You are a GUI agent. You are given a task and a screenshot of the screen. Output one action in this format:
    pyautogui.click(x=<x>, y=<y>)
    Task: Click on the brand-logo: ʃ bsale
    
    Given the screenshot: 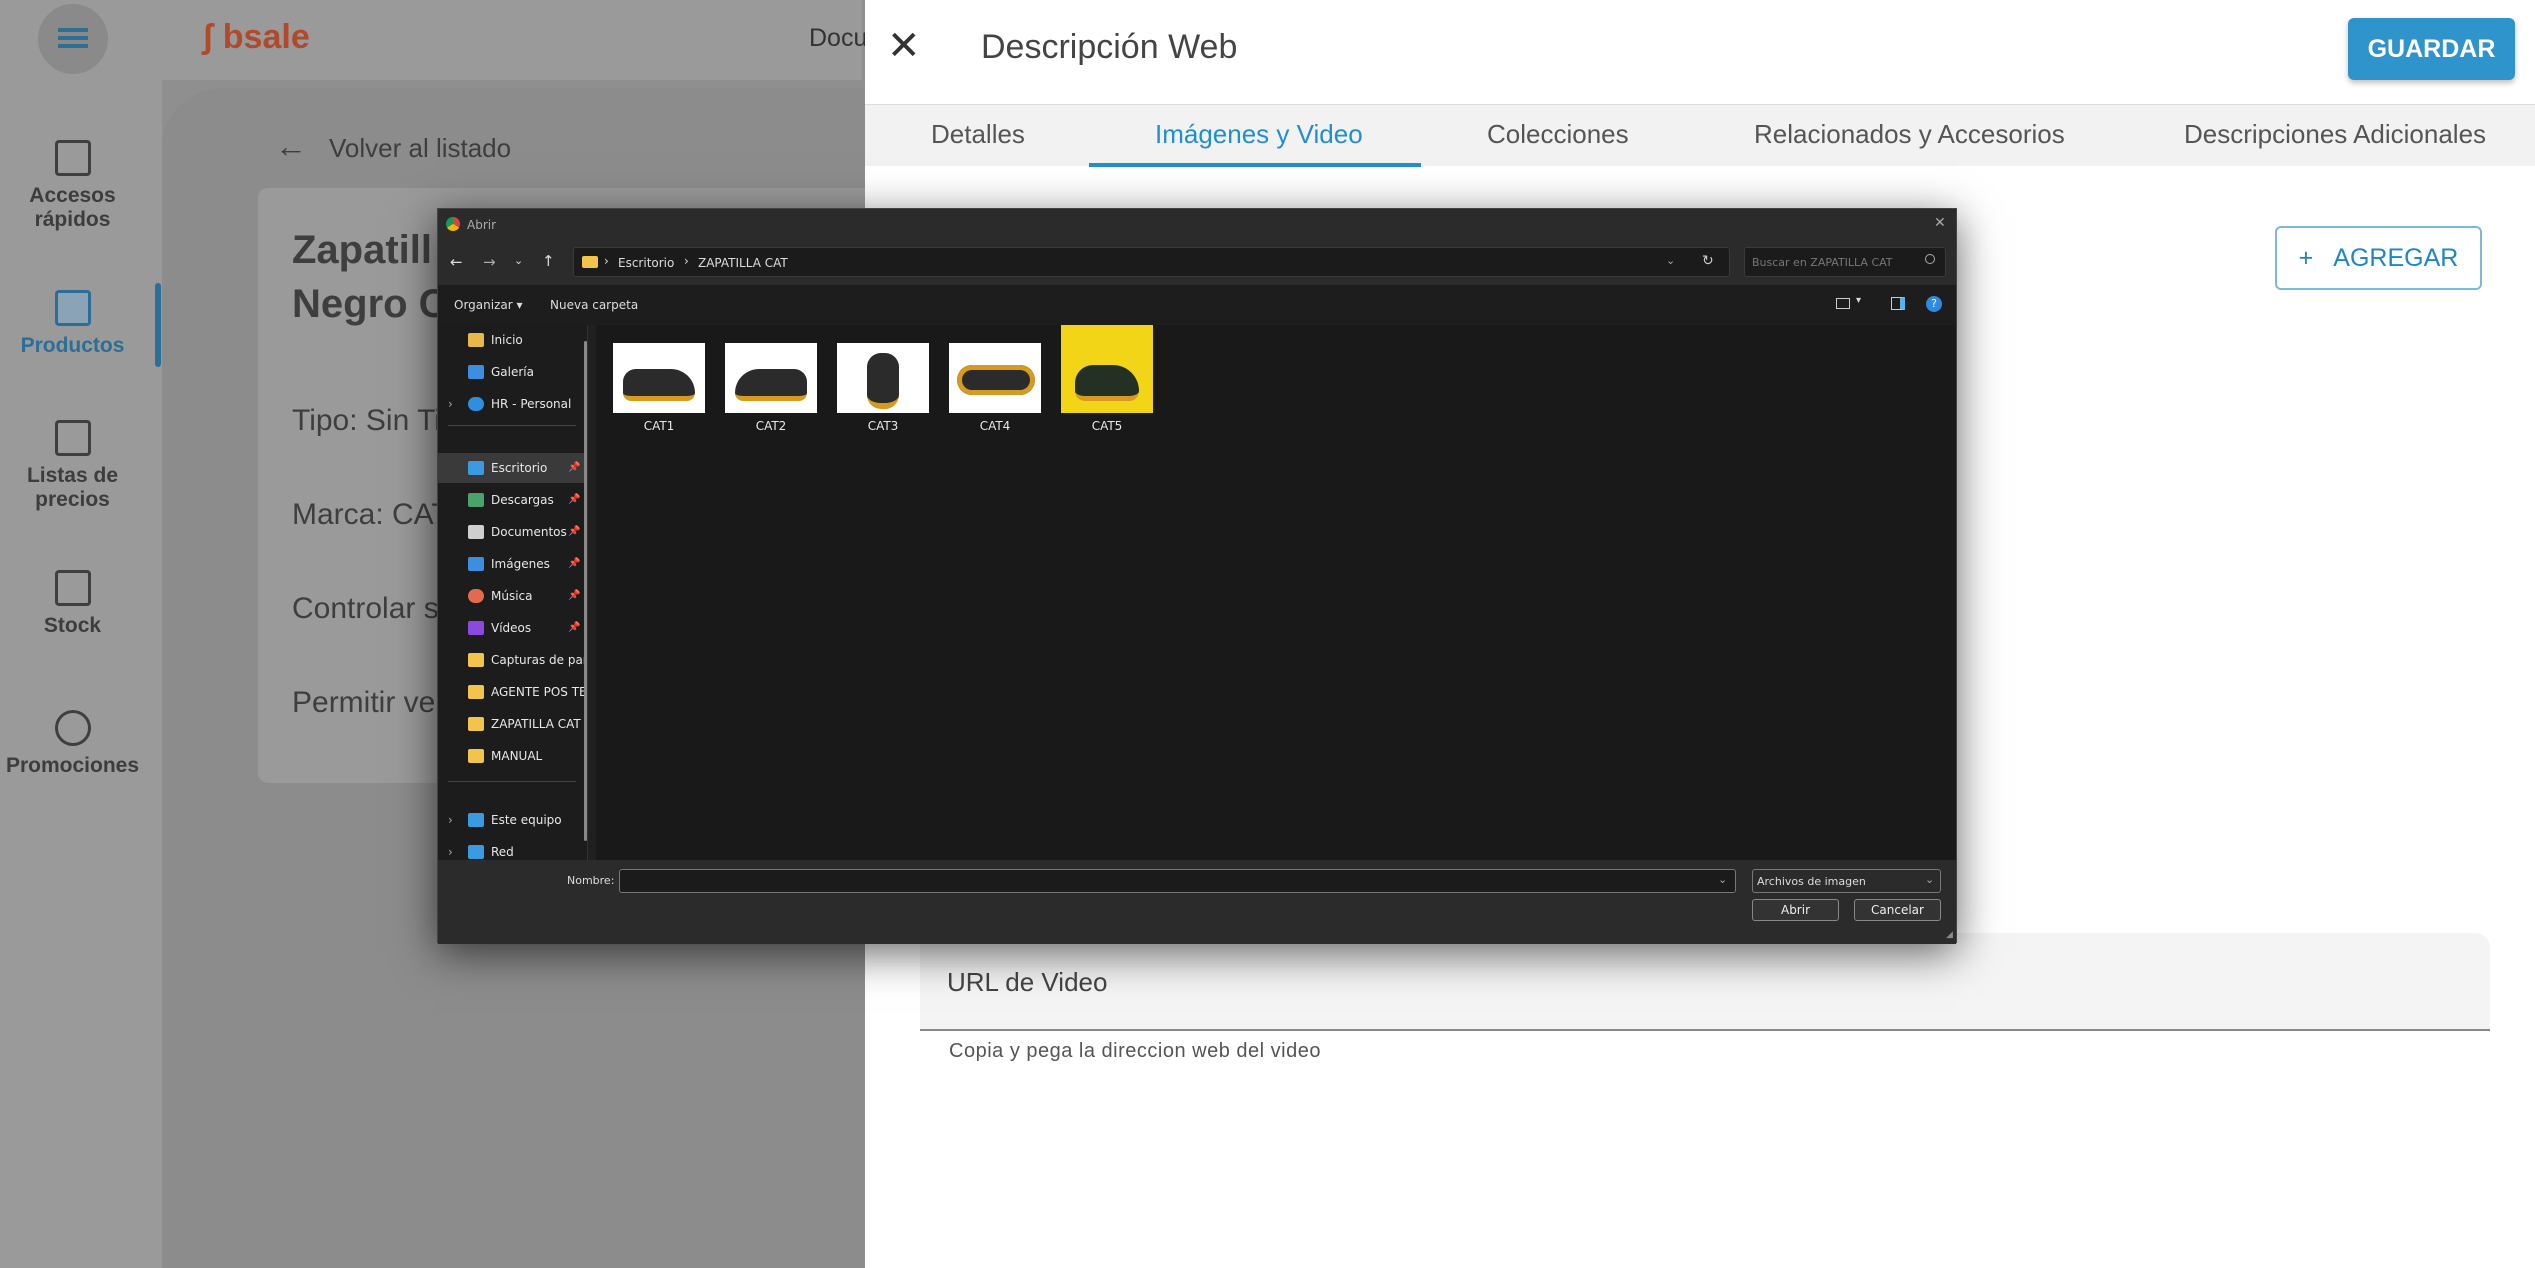 What is the action you would take?
    pyautogui.click(x=256, y=37)
    